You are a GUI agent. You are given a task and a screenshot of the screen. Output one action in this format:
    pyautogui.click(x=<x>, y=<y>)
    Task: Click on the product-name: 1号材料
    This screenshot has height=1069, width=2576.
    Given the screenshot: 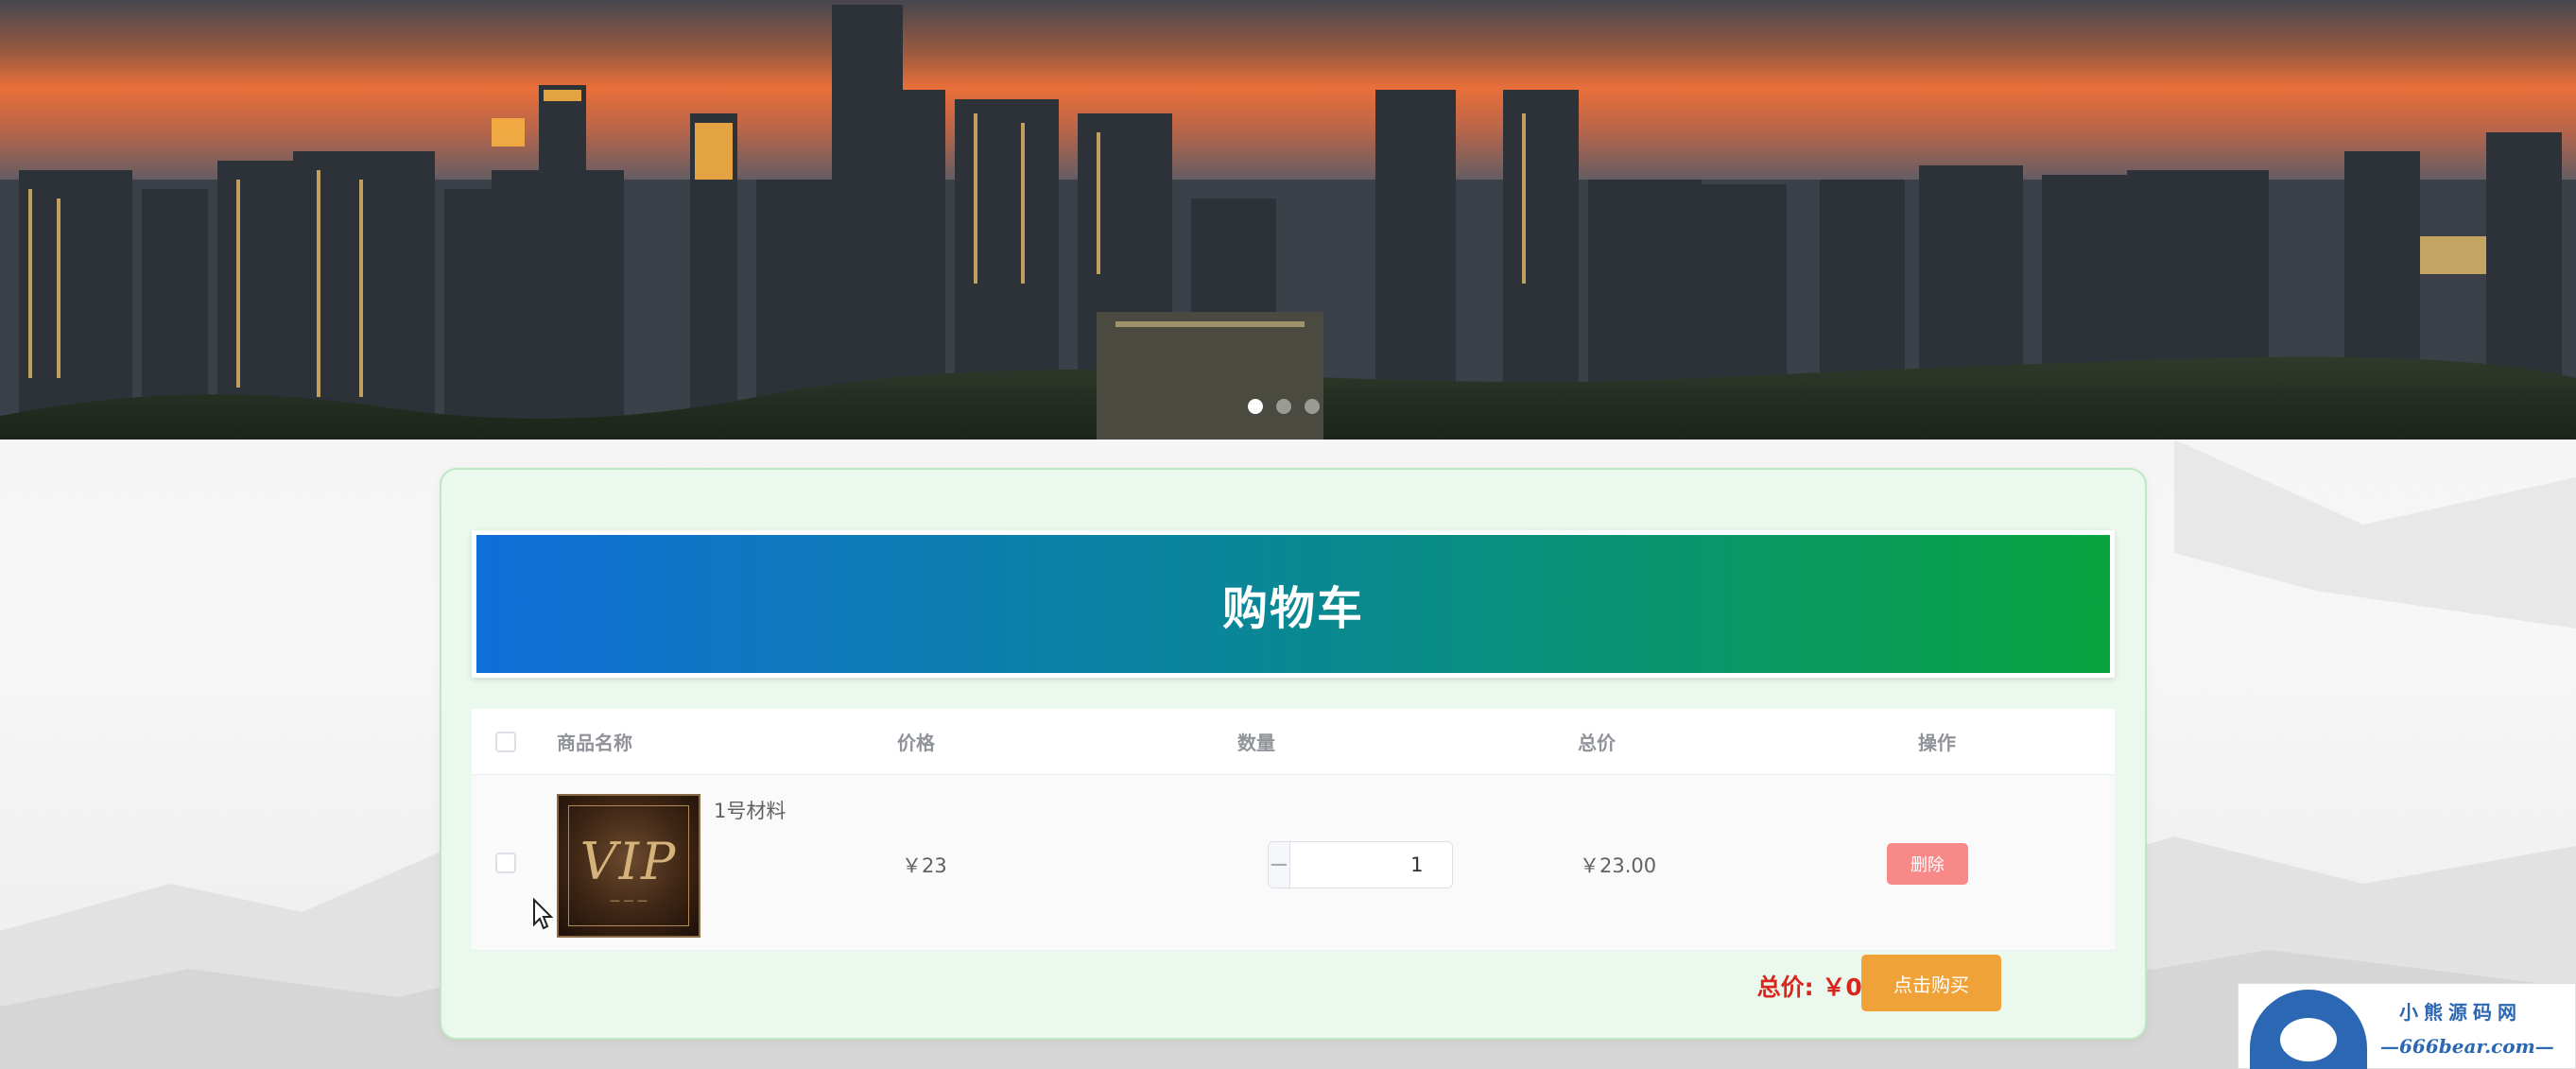 What is the action you would take?
    pyautogui.click(x=750, y=811)
    